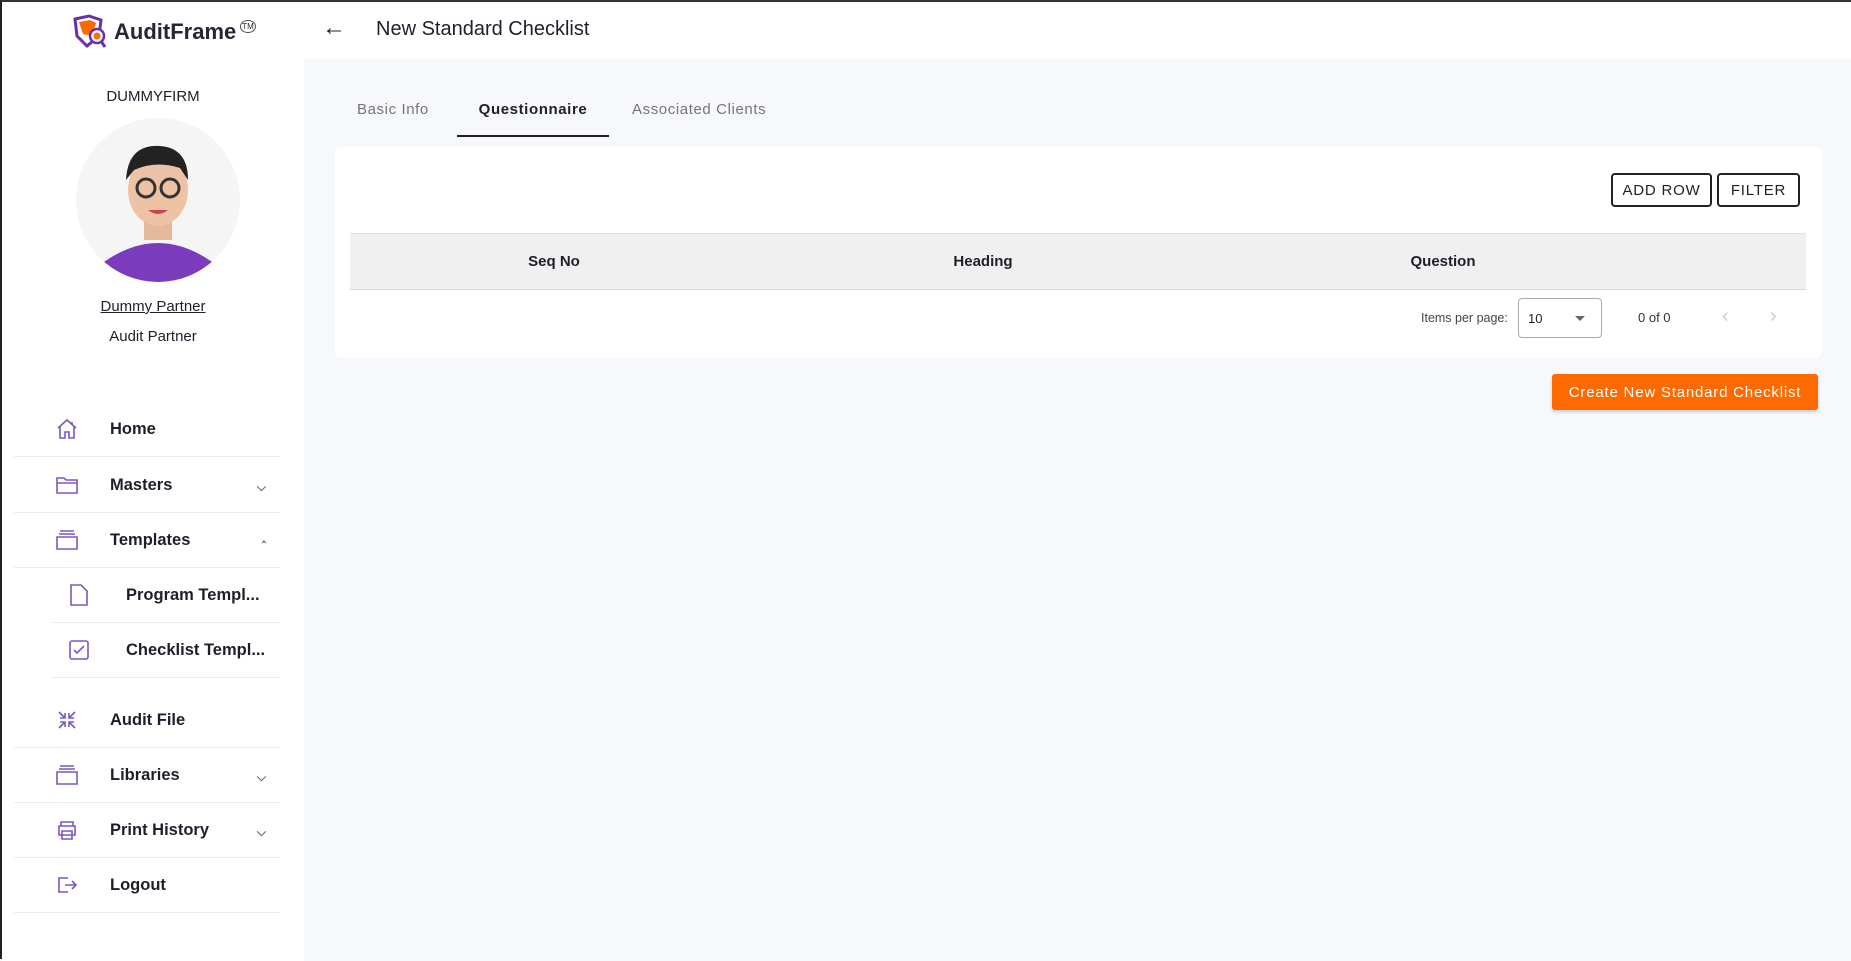 Image resolution: width=1851 pixels, height=961 pixels. Describe the element at coordinates (1654, 317) in the screenshot. I see `page-range: 0 of 0` at that location.